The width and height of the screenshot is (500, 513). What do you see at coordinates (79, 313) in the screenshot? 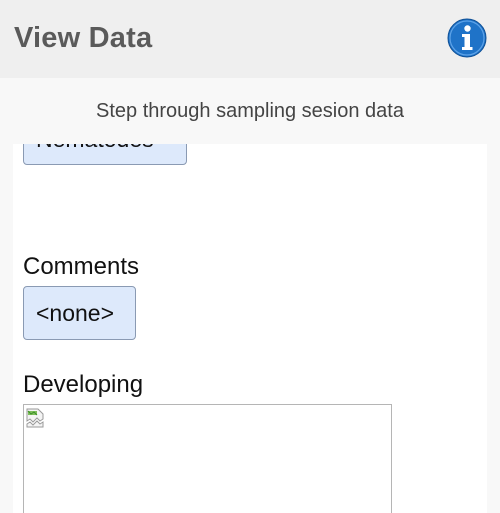
I see `comments-value-chip: <none>` at bounding box center [79, 313].